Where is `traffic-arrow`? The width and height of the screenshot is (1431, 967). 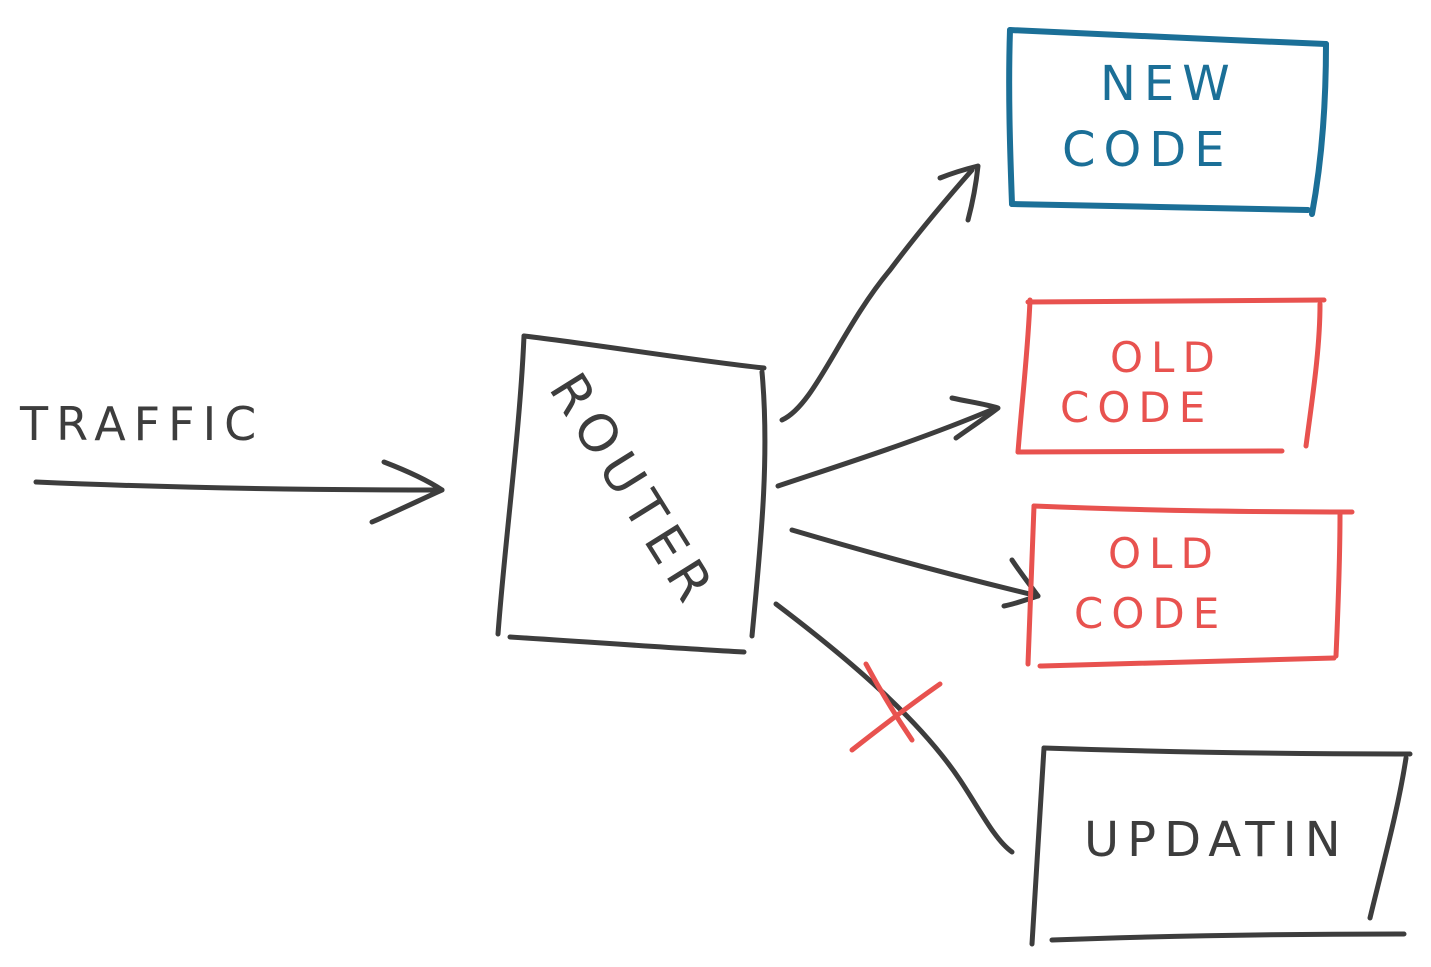 traffic-arrow is located at coordinates (239, 492).